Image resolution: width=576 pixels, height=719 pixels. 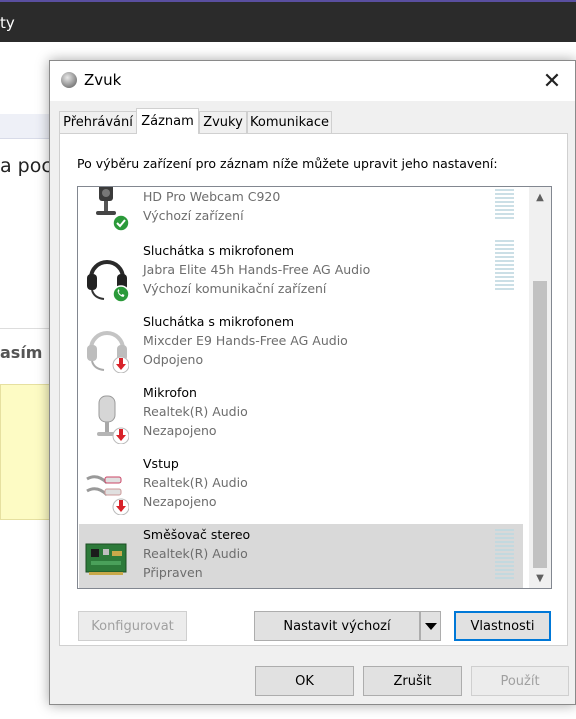 I want to click on background-heading: asím (, so click(x=28, y=352).